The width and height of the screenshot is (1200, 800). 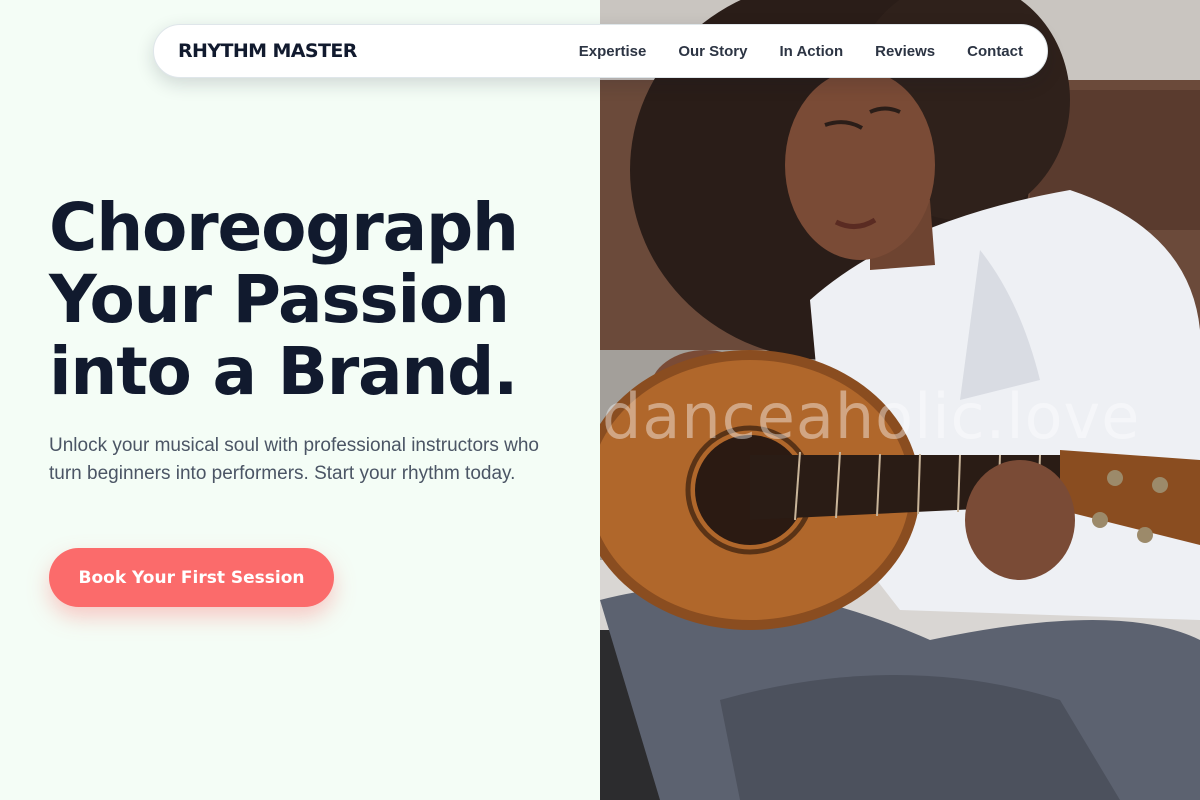 I want to click on hero-title-line-1: Choreograph, so click(x=284, y=227).